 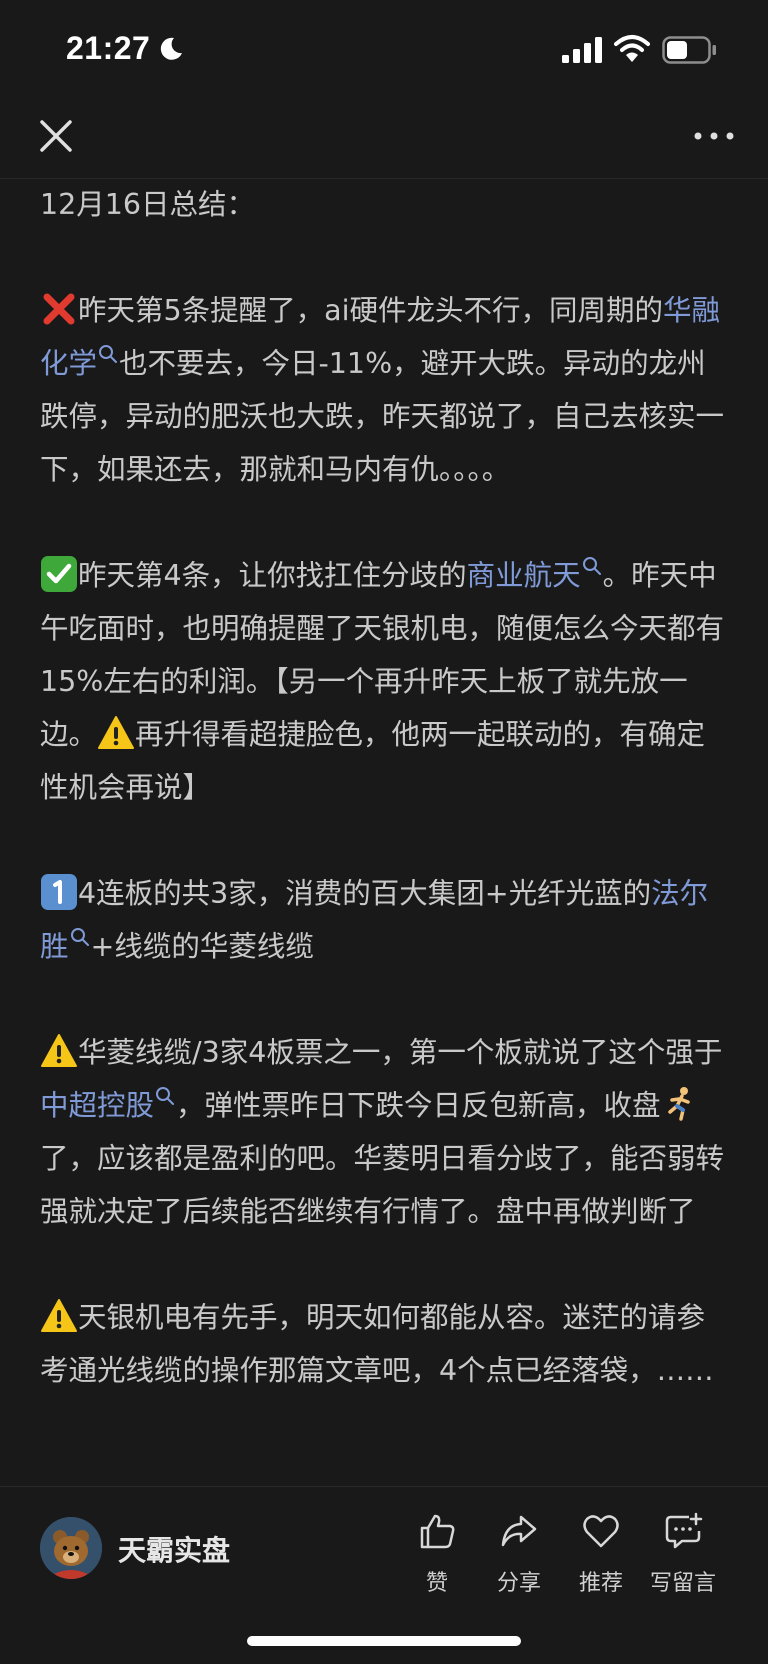 What do you see at coordinates (108, 48) in the screenshot?
I see `status-time: 21:27` at bounding box center [108, 48].